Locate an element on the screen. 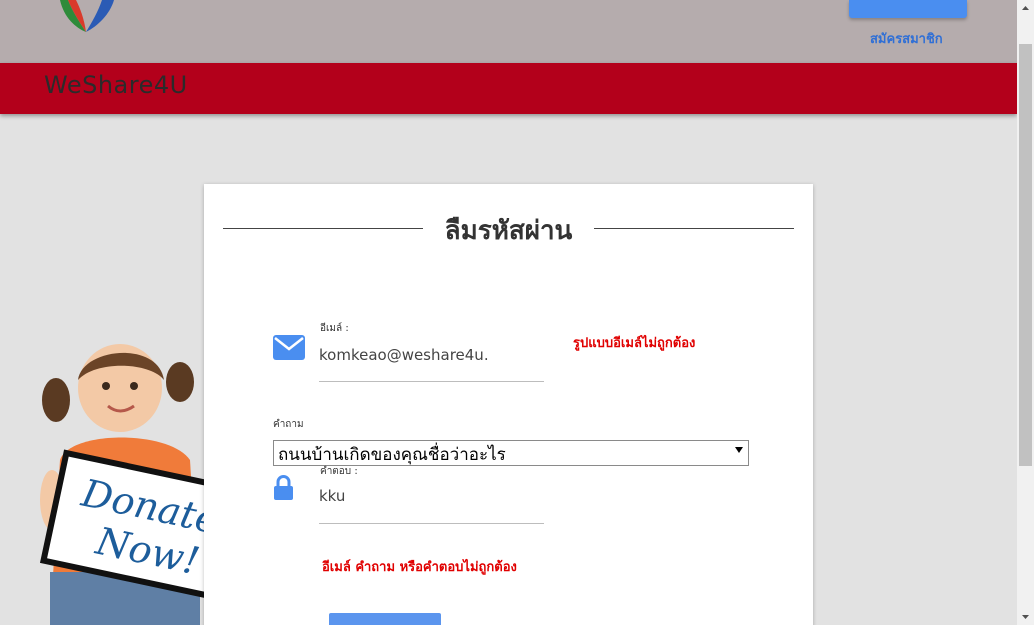 Image resolution: width=1034 pixels, height=625 pixels. email-underline is located at coordinates (431, 381).